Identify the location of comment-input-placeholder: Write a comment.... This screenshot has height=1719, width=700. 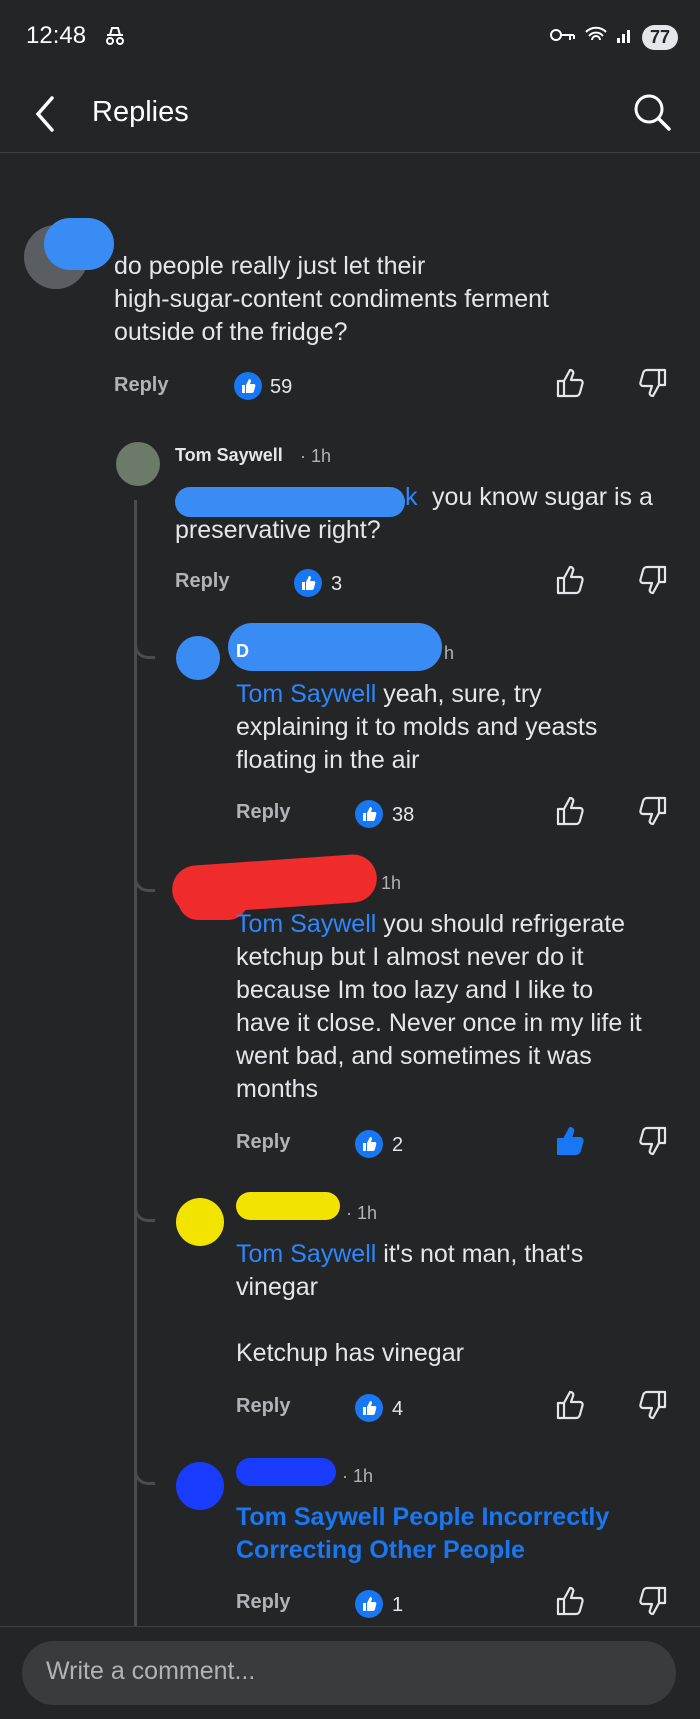
(151, 1671).